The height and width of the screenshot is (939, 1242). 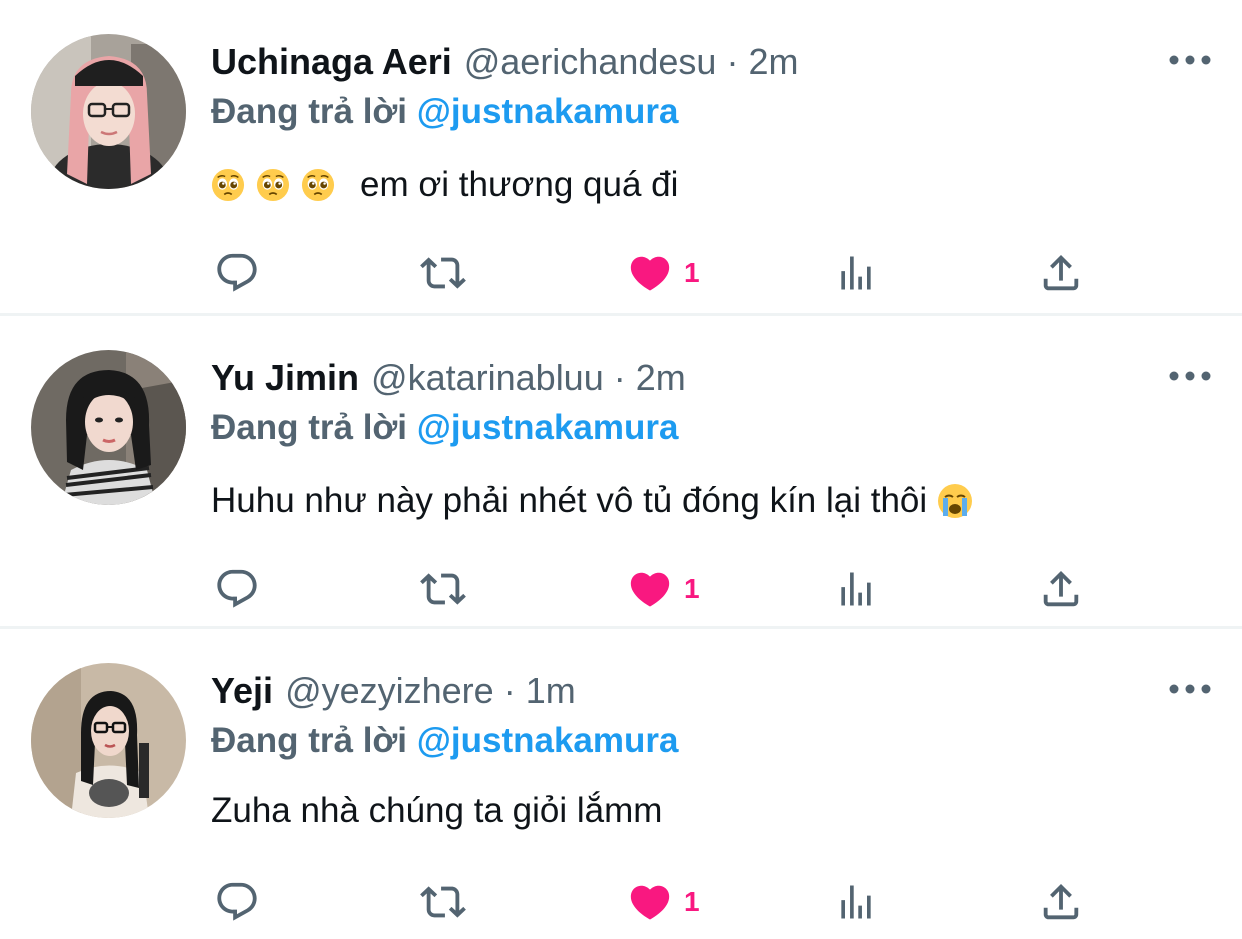 What do you see at coordinates (519, 184) in the screenshot?
I see `tweet-body-text: em ơi thương quá đi` at bounding box center [519, 184].